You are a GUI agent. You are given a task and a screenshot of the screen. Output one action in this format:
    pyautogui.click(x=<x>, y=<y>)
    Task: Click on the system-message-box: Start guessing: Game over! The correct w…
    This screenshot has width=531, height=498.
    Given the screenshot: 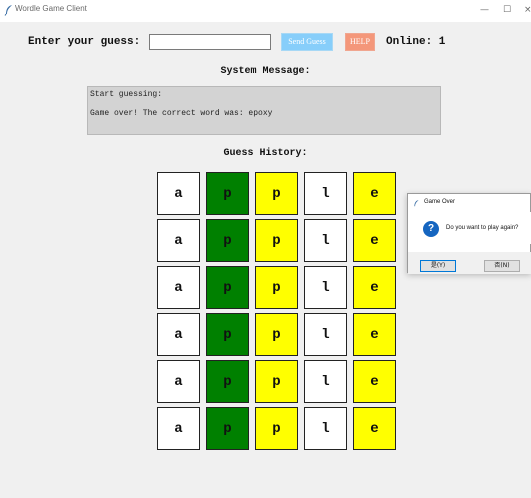 What is the action you would take?
    pyautogui.click(x=264, y=110)
    